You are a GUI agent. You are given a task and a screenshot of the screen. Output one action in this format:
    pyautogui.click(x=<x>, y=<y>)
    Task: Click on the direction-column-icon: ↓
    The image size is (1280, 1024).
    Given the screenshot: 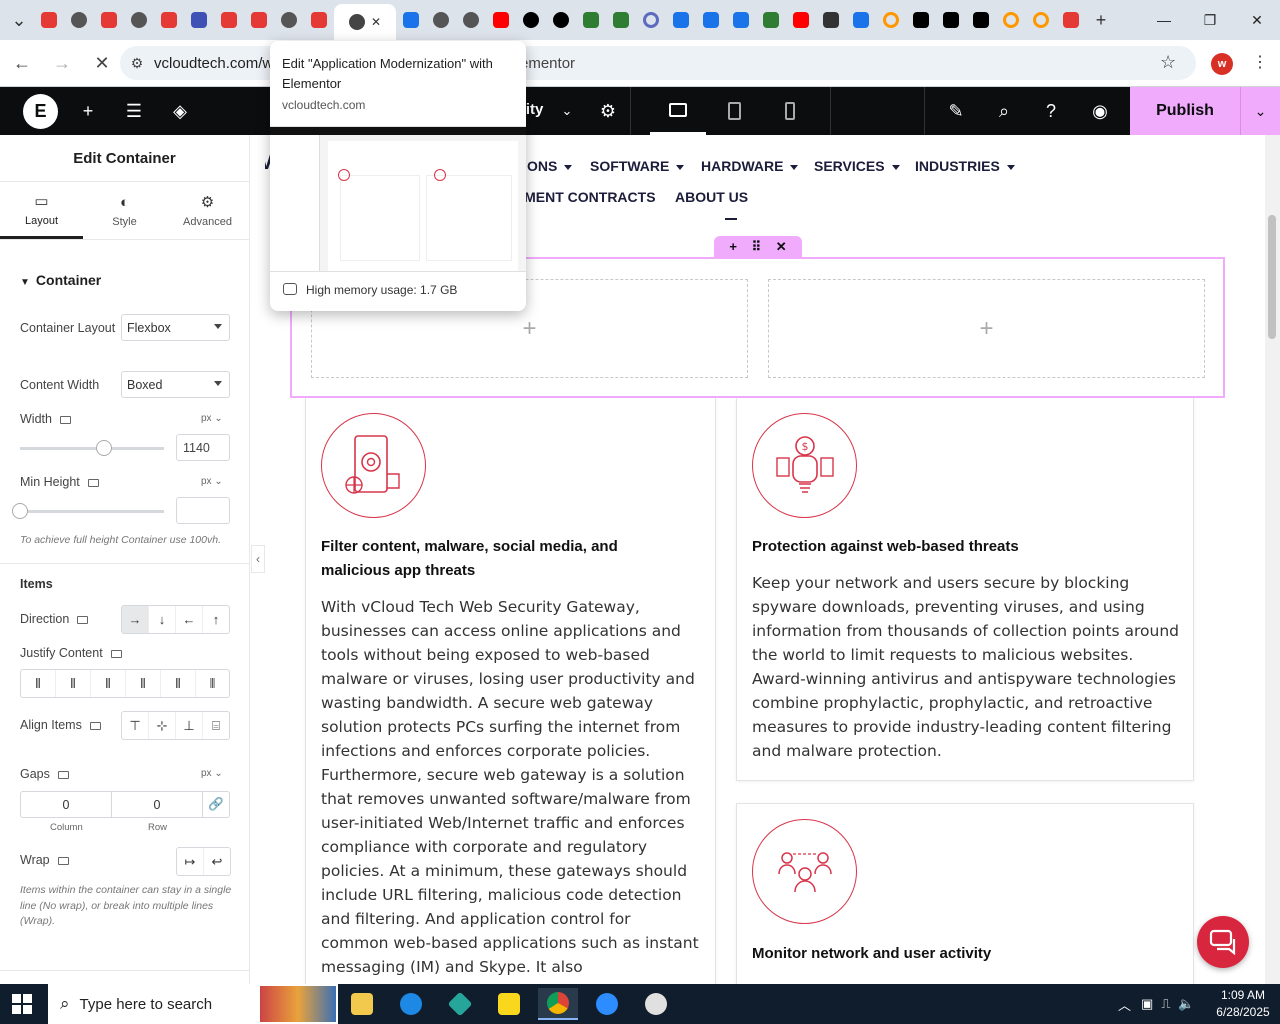 What is the action you would take?
    pyautogui.click(x=162, y=619)
    